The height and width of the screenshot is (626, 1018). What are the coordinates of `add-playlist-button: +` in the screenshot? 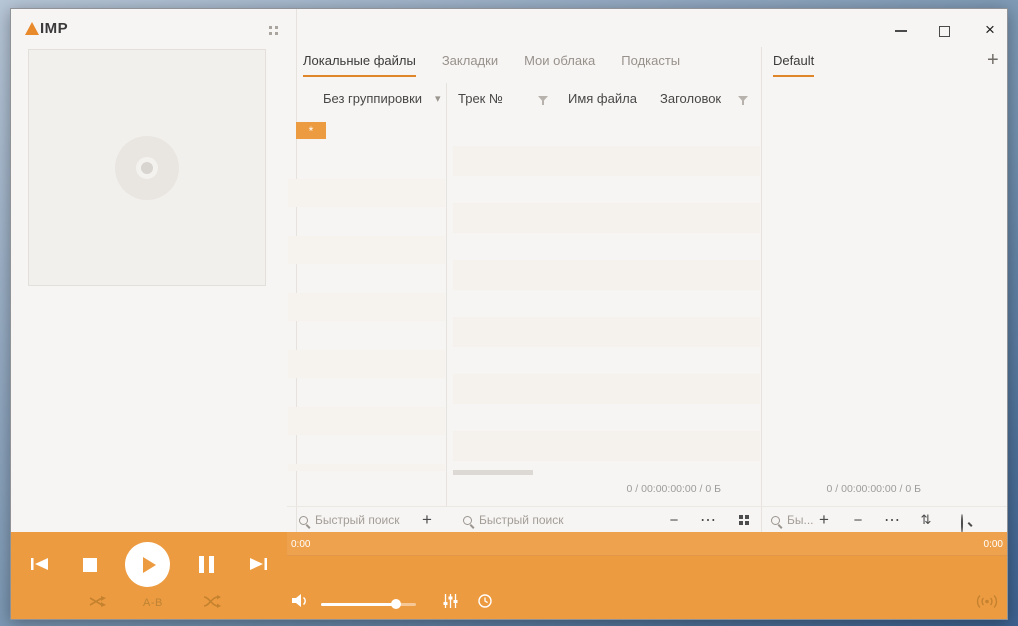 It's located at (993, 60).